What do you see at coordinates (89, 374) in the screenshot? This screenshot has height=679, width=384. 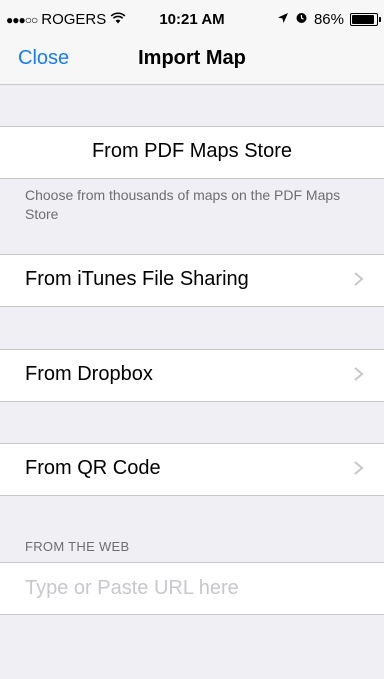 I see `dropbox-label: From Dropbox` at bounding box center [89, 374].